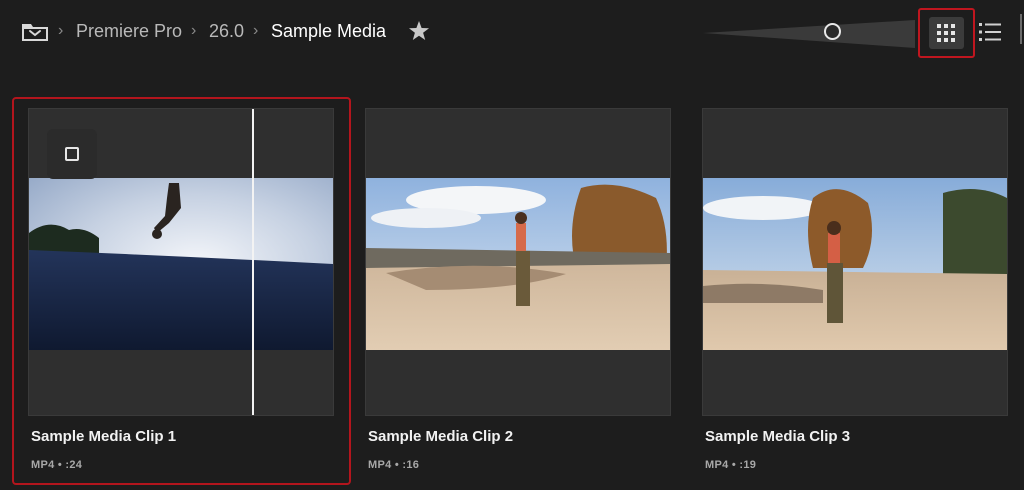 This screenshot has width=1024, height=490. What do you see at coordinates (394, 465) in the screenshot?
I see `clip-meta: MP4 • :16` at bounding box center [394, 465].